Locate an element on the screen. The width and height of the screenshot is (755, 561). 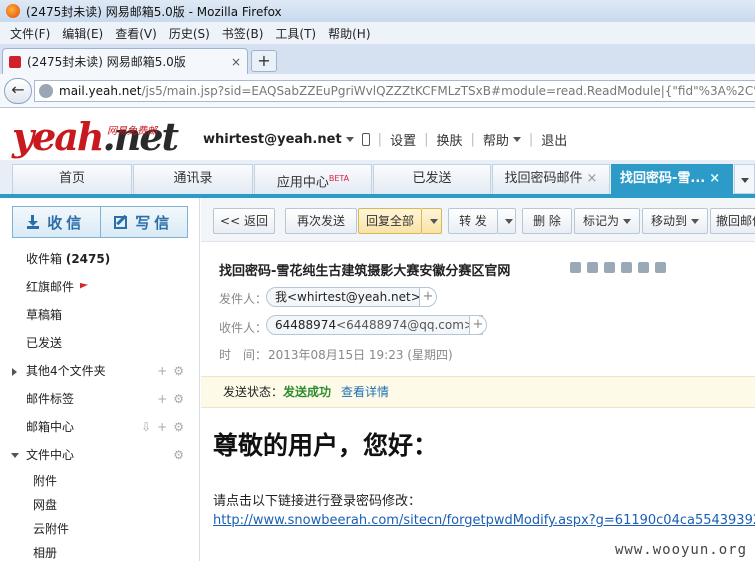
view-details-link: 查看详情 is located at coordinates (365, 392).